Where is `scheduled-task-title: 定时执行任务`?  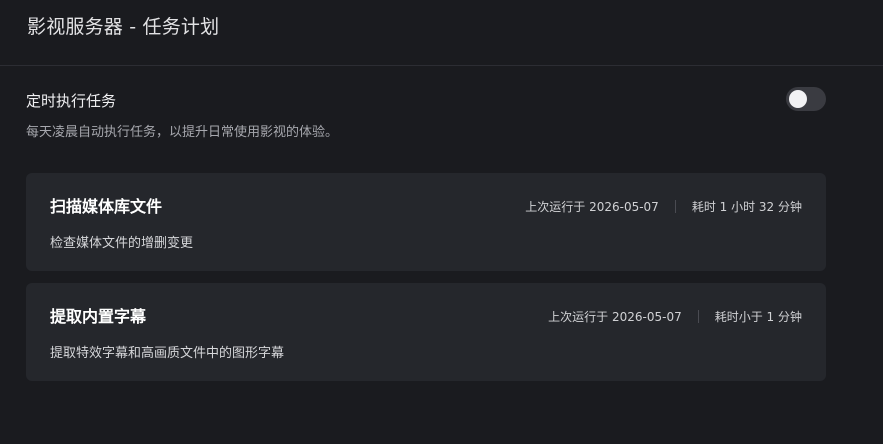
scheduled-task-title: 定时执行任务 is located at coordinates (71, 101).